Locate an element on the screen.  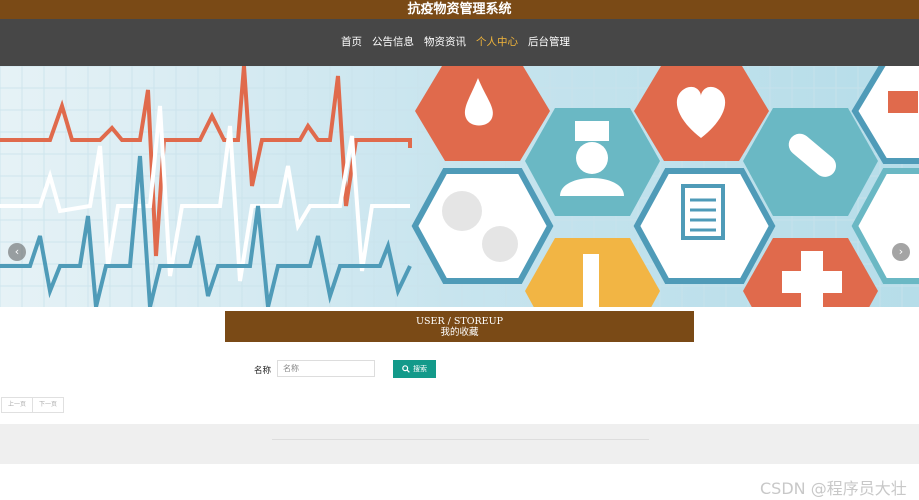
main-nav: 首页 公告信息 物资资讯 个人中心 后台管理 is located at coordinates (459, 42).